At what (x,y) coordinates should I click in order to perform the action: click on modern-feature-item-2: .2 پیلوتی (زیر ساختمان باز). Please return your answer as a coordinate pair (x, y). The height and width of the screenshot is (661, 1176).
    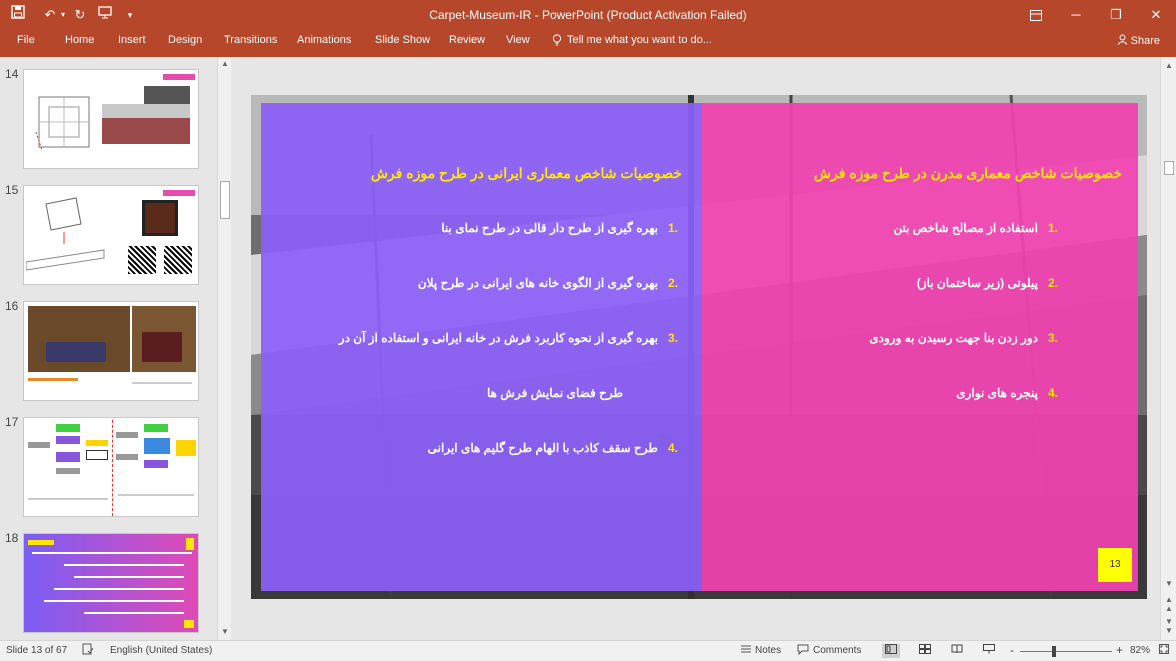
    Looking at the image, I should click on (987, 283).